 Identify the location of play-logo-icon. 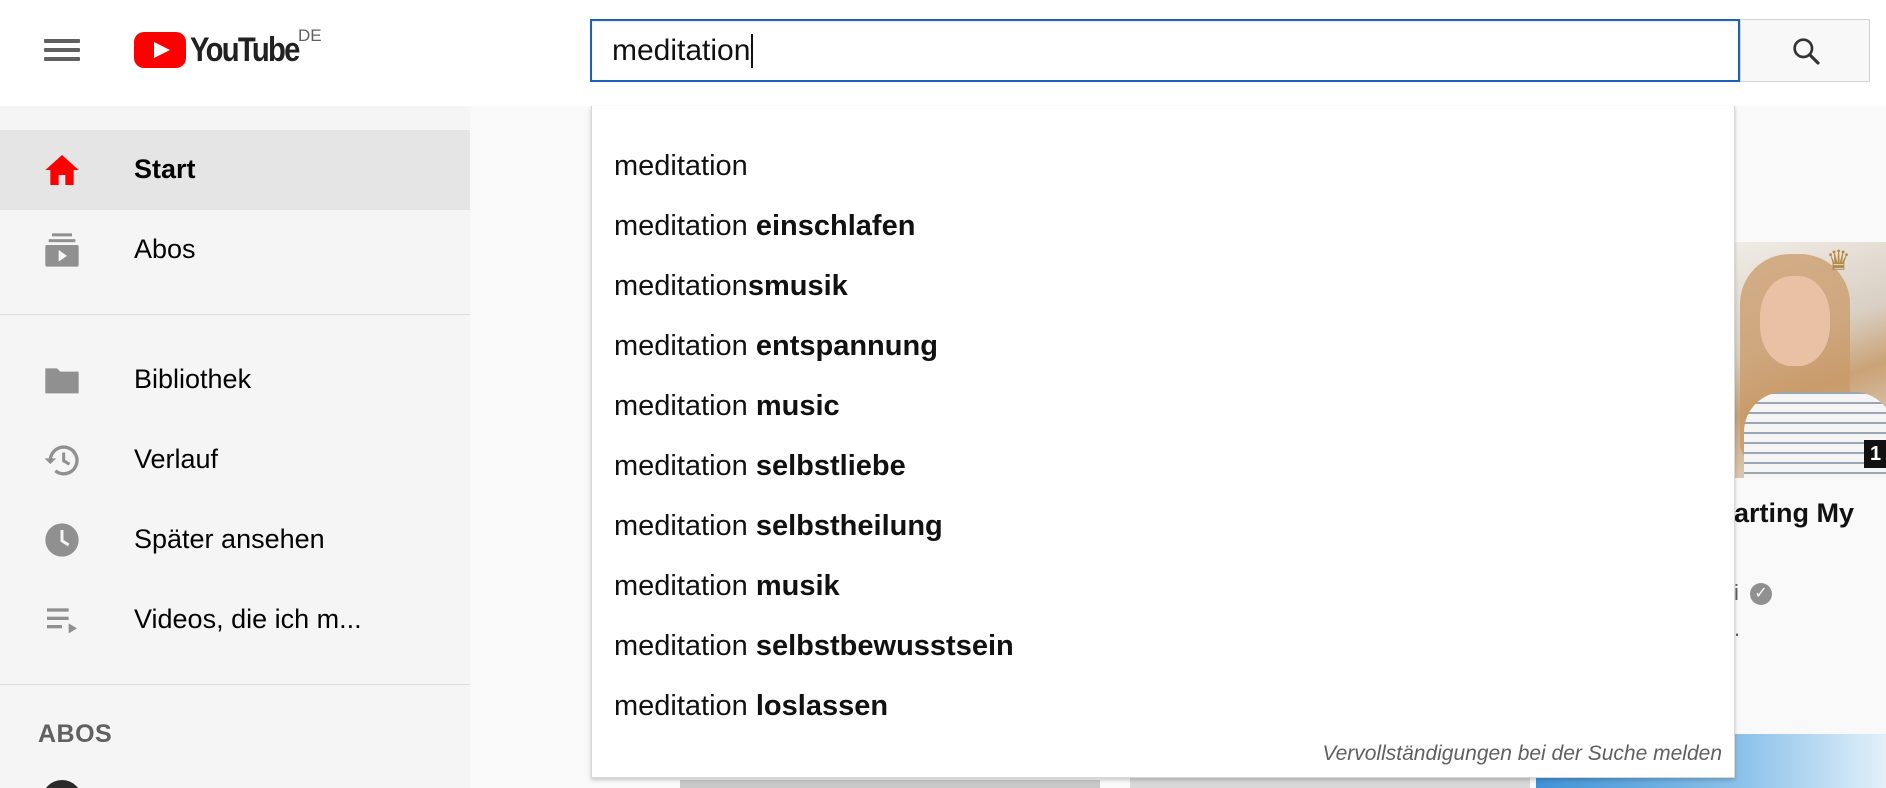
(160, 50).